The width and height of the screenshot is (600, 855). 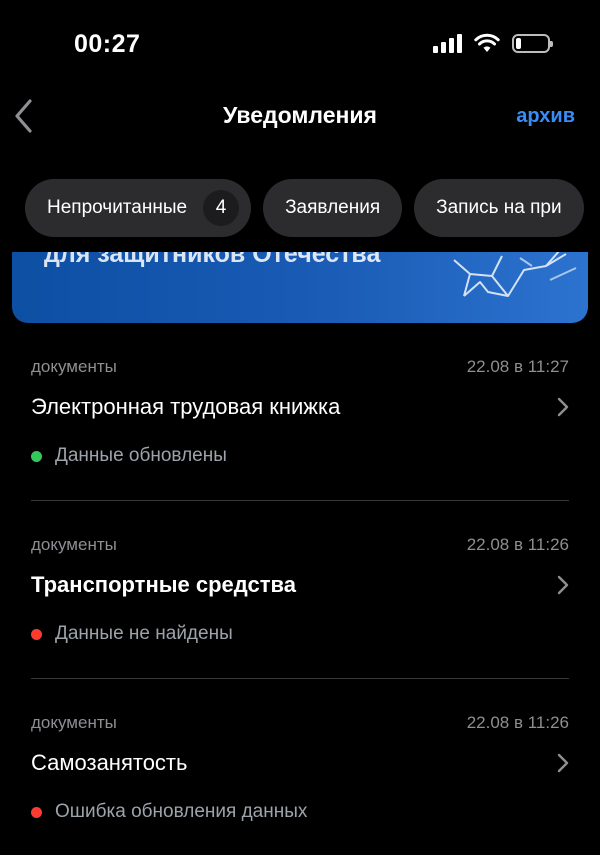 I want to click on notification-status: Данные не найдены, so click(x=132, y=634).